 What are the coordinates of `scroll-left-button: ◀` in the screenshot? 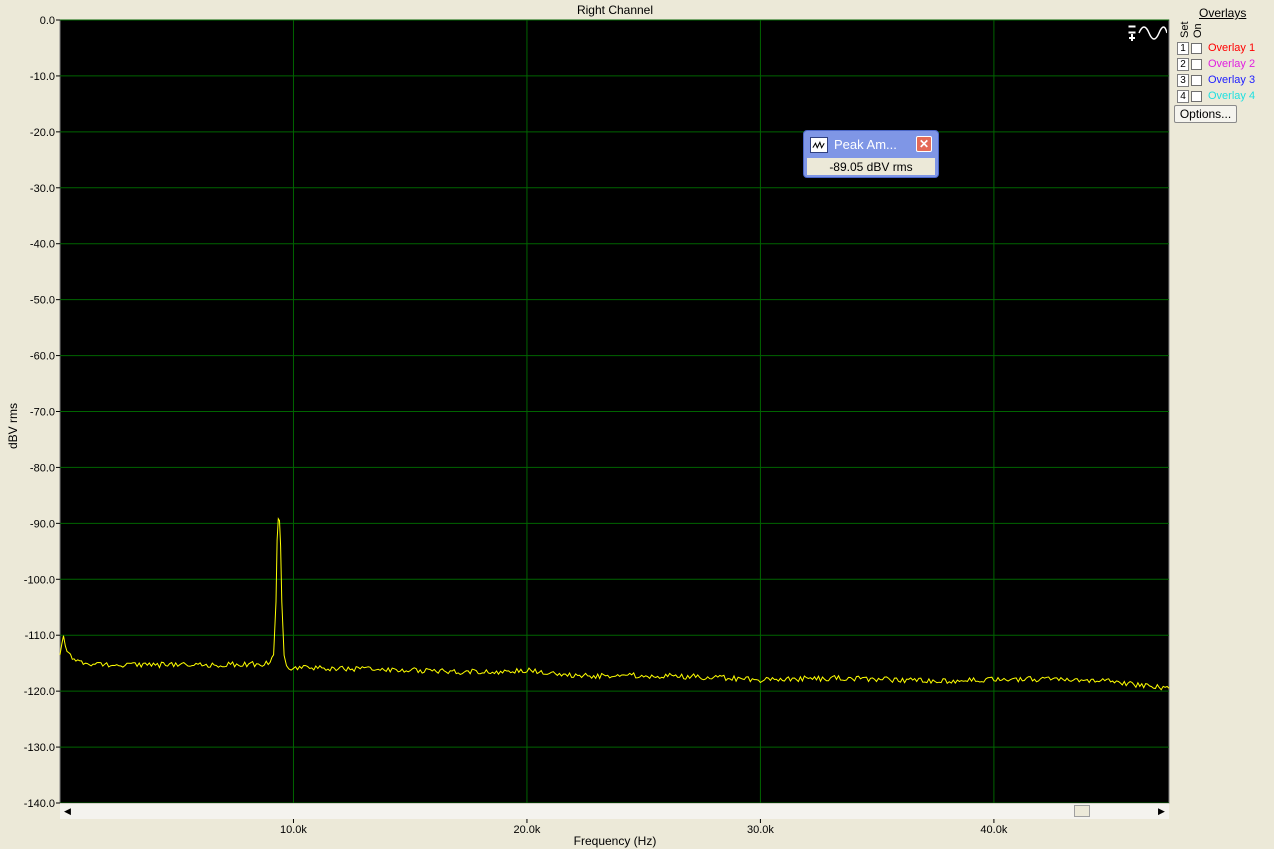 It's located at (67, 811).